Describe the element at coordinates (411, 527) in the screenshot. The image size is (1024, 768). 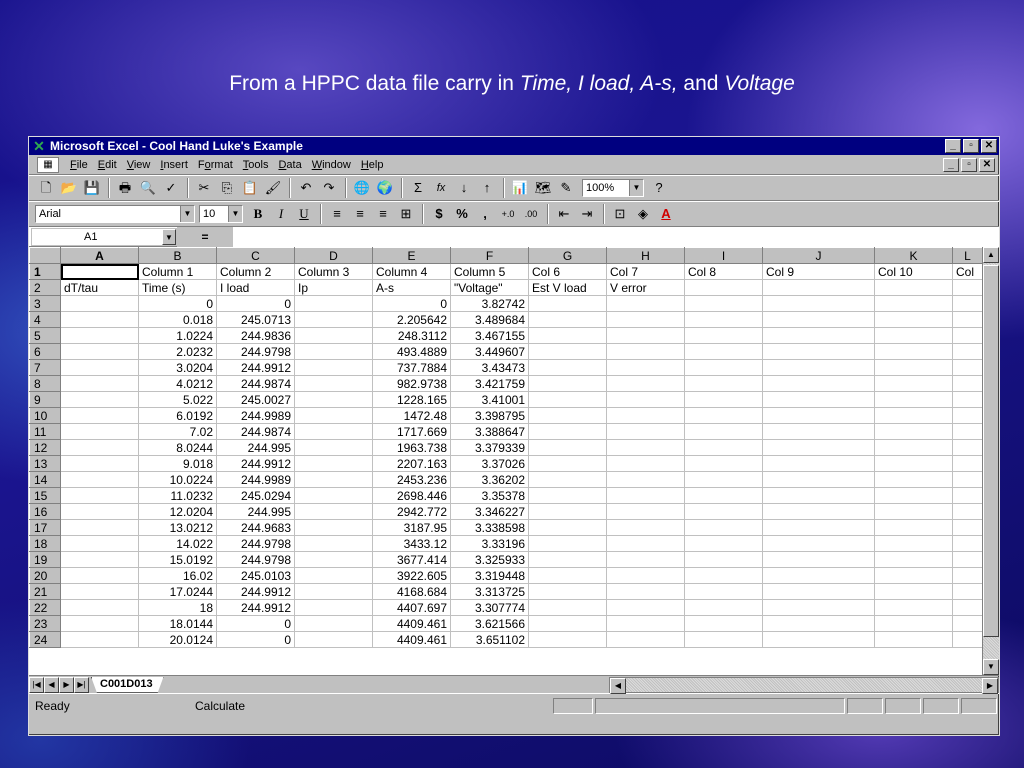
I see `cell-e17: 3187.95` at that location.